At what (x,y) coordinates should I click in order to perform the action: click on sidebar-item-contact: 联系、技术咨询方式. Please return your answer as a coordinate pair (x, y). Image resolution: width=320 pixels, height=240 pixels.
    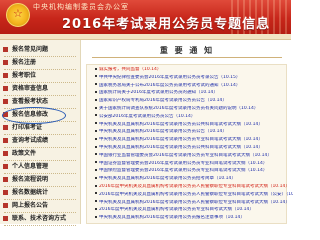
    Looking at the image, I should click on (40, 218).